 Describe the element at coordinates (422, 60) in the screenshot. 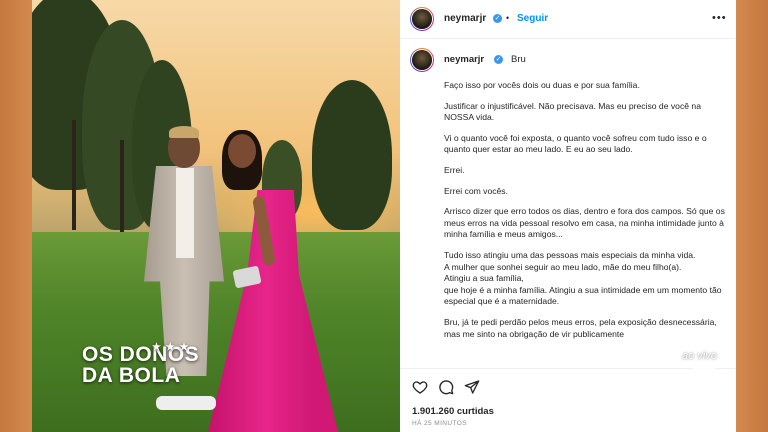

I see `caption-avatar` at that location.